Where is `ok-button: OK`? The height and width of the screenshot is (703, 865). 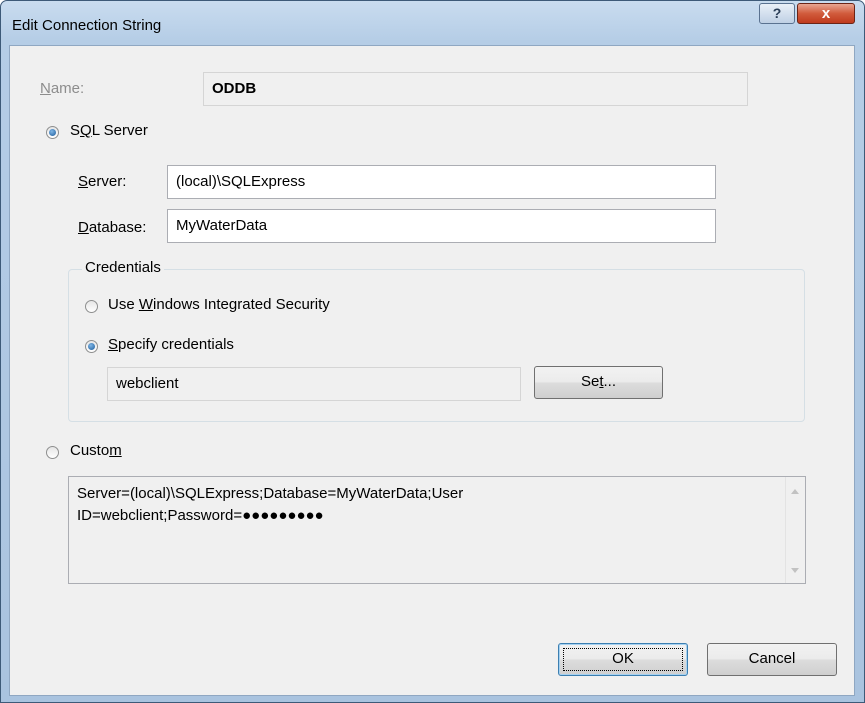 ok-button: OK is located at coordinates (623, 659).